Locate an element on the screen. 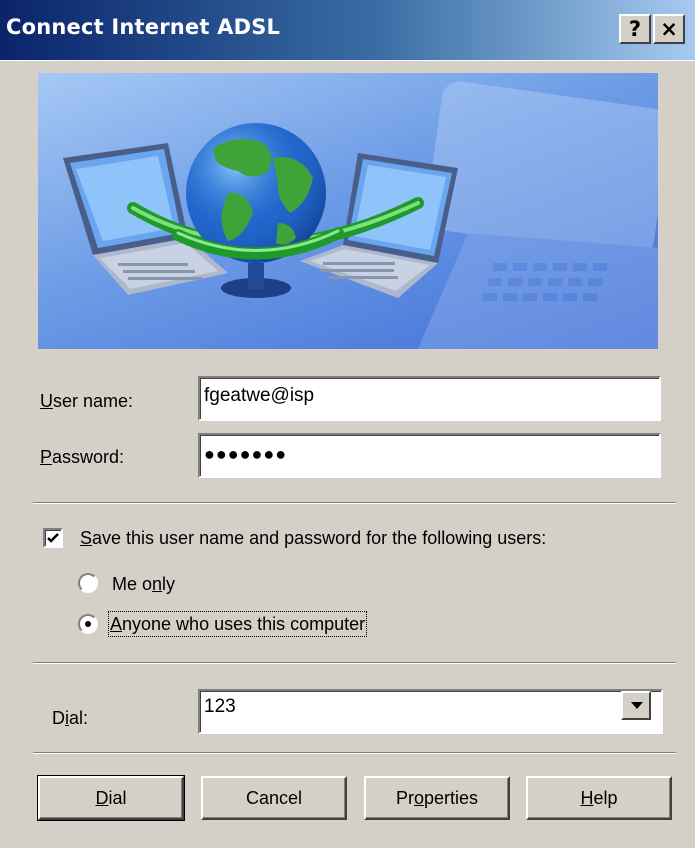  close-icon: × is located at coordinates (669, 29).